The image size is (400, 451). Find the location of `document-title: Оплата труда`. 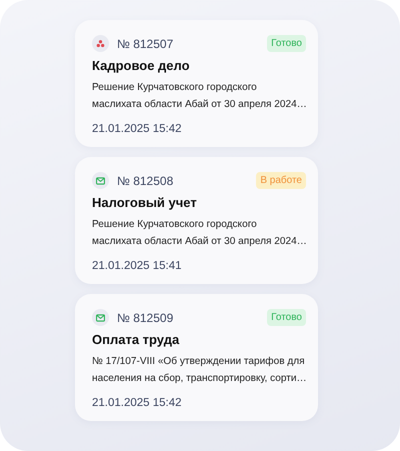

document-title: Оплата труда is located at coordinates (136, 339).